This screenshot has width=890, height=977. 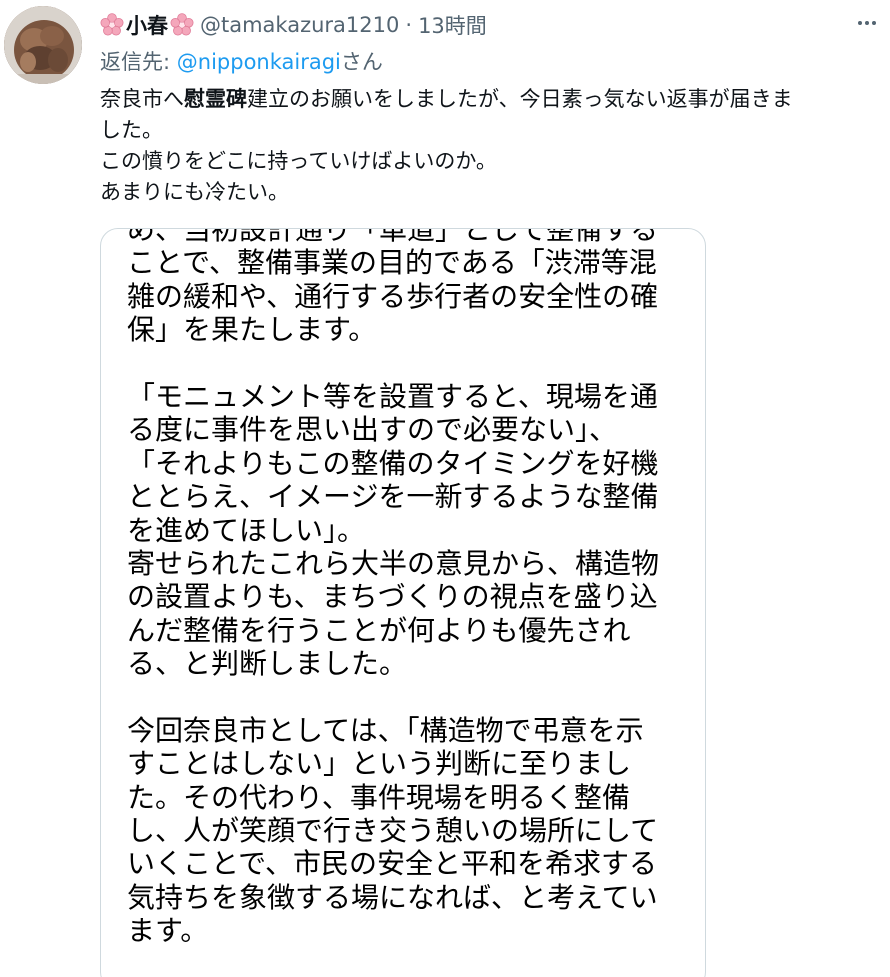 I want to click on tweet-text-segment: 建立のお願いをしましたが、今日素っ気ない返事が届きま, so click(x=520, y=99).